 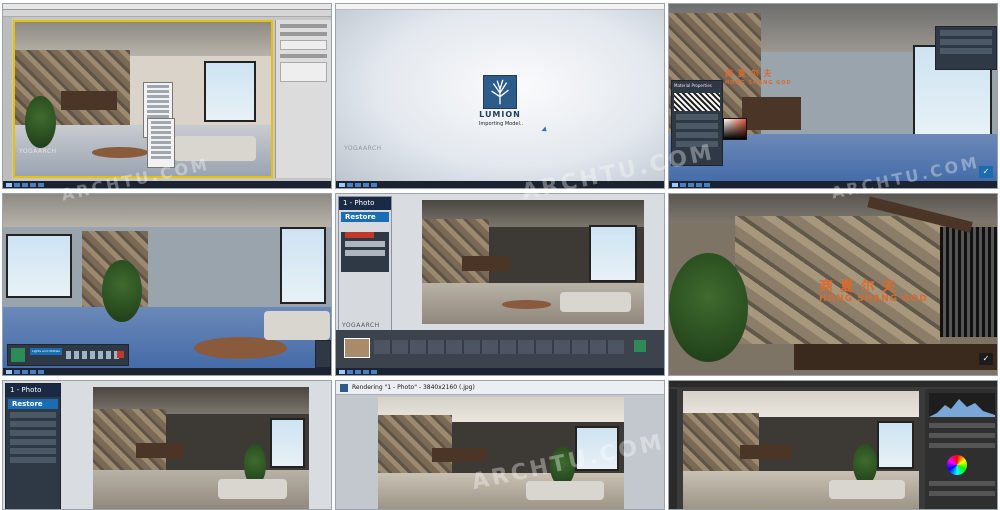 I want to click on submenu, so click(x=161, y=143).